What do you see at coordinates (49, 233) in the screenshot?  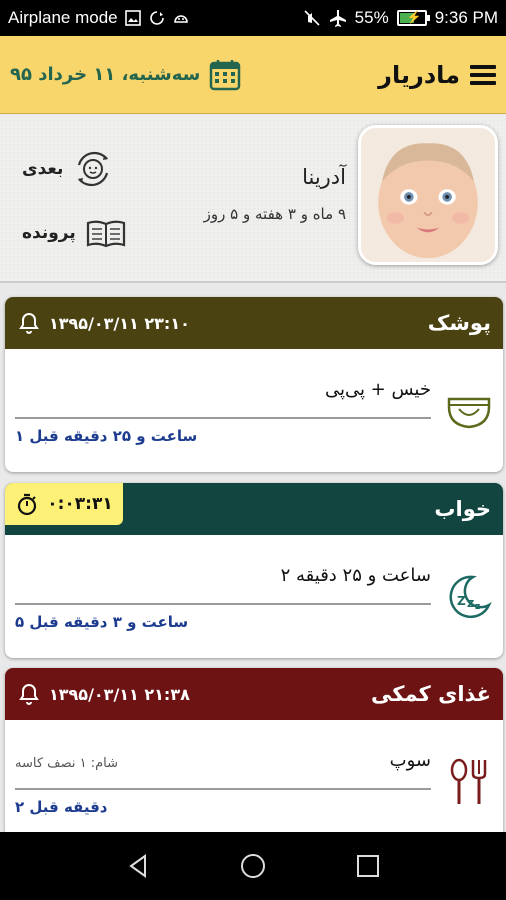 I see `file-label: پرونده` at bounding box center [49, 233].